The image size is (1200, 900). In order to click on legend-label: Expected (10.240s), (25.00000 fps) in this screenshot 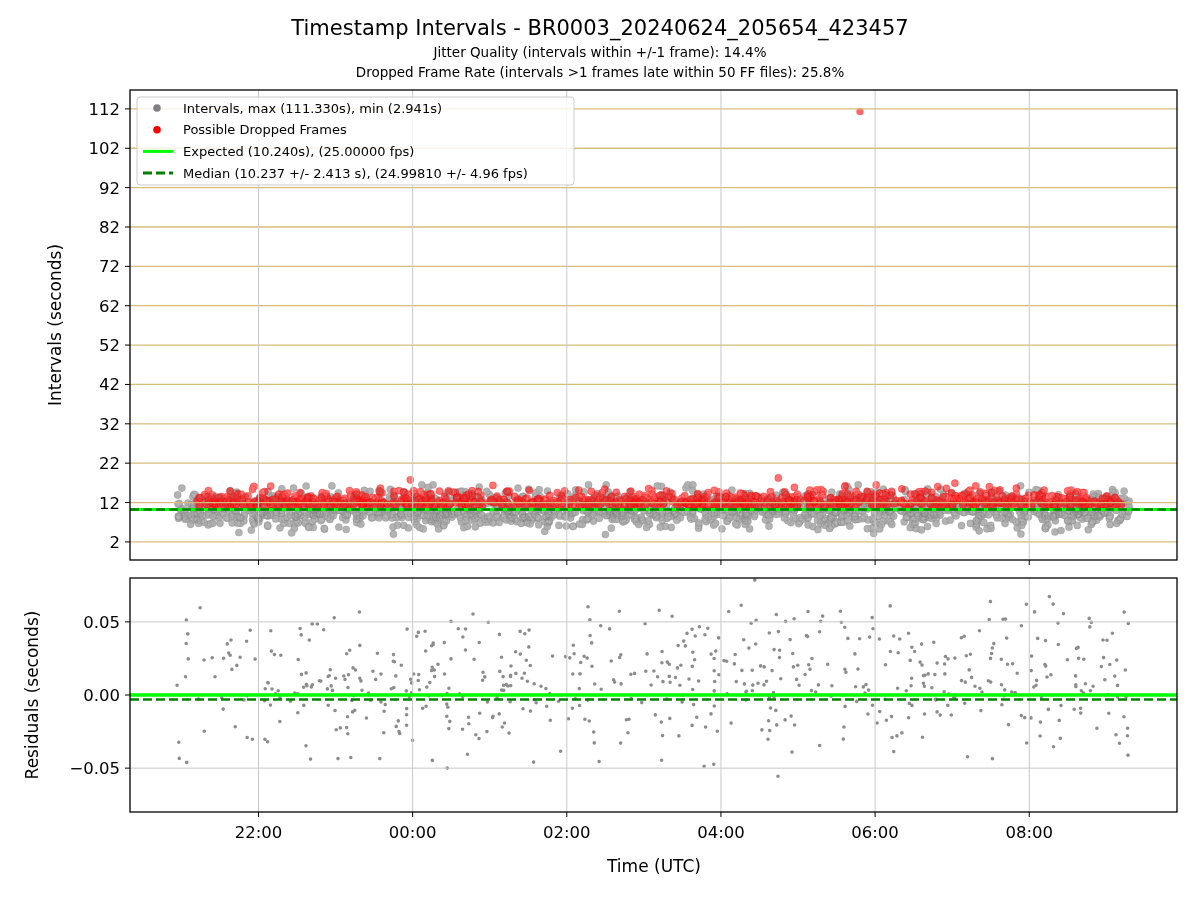, I will do `click(299, 151)`.